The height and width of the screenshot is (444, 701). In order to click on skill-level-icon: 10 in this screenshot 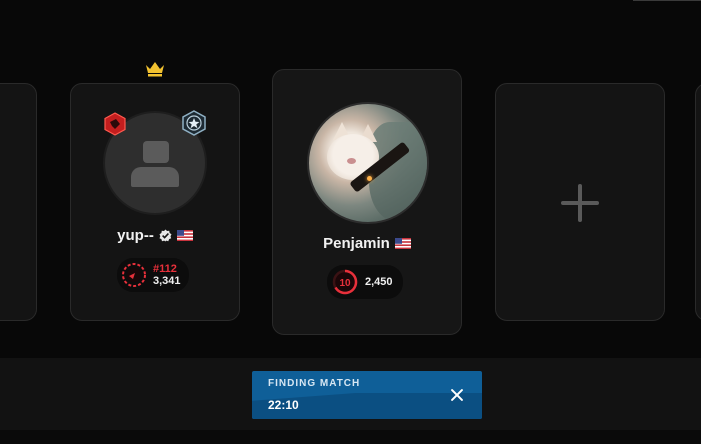, I will do `click(345, 282)`.